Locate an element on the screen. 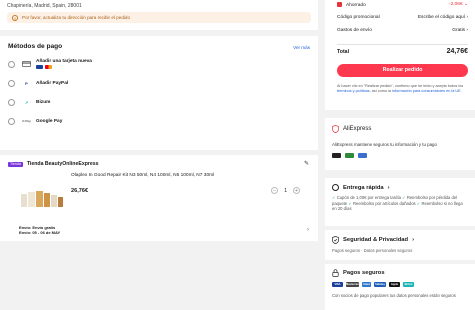 This screenshot has height=310, width=475. fast-delivery-title: Entrega rápida is located at coordinates (363, 187).